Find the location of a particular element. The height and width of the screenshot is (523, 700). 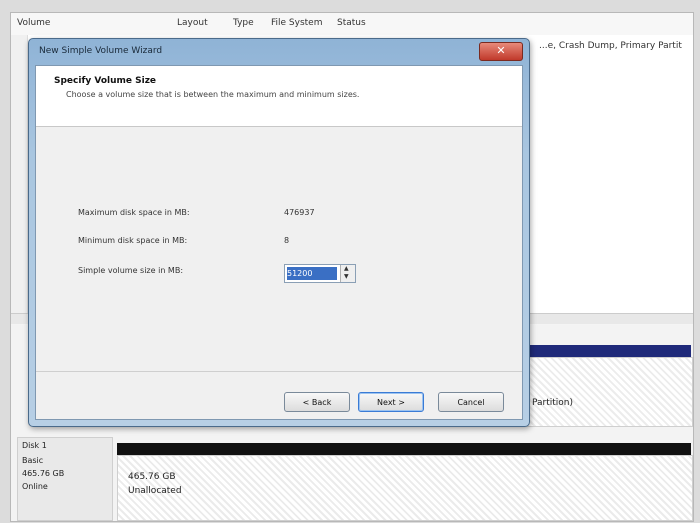

disk0-partition-bar is located at coordinates (606, 351).